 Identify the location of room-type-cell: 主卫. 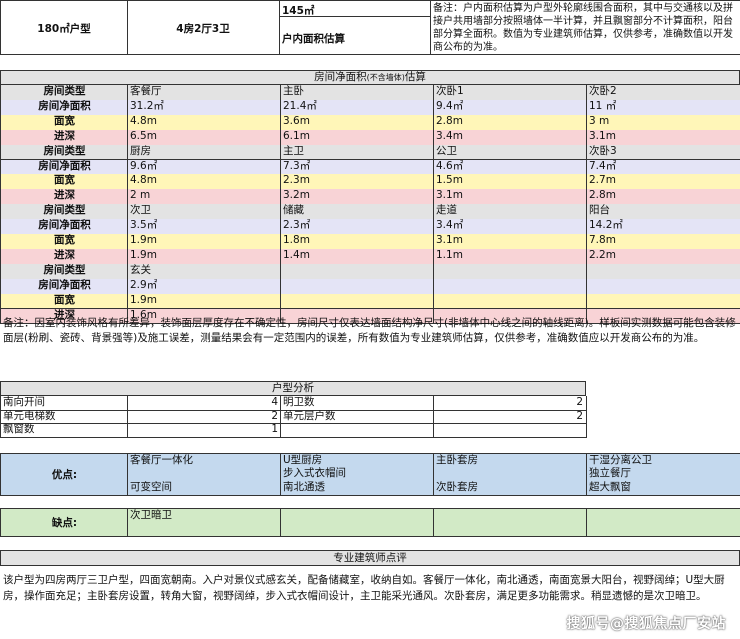
(357, 152).